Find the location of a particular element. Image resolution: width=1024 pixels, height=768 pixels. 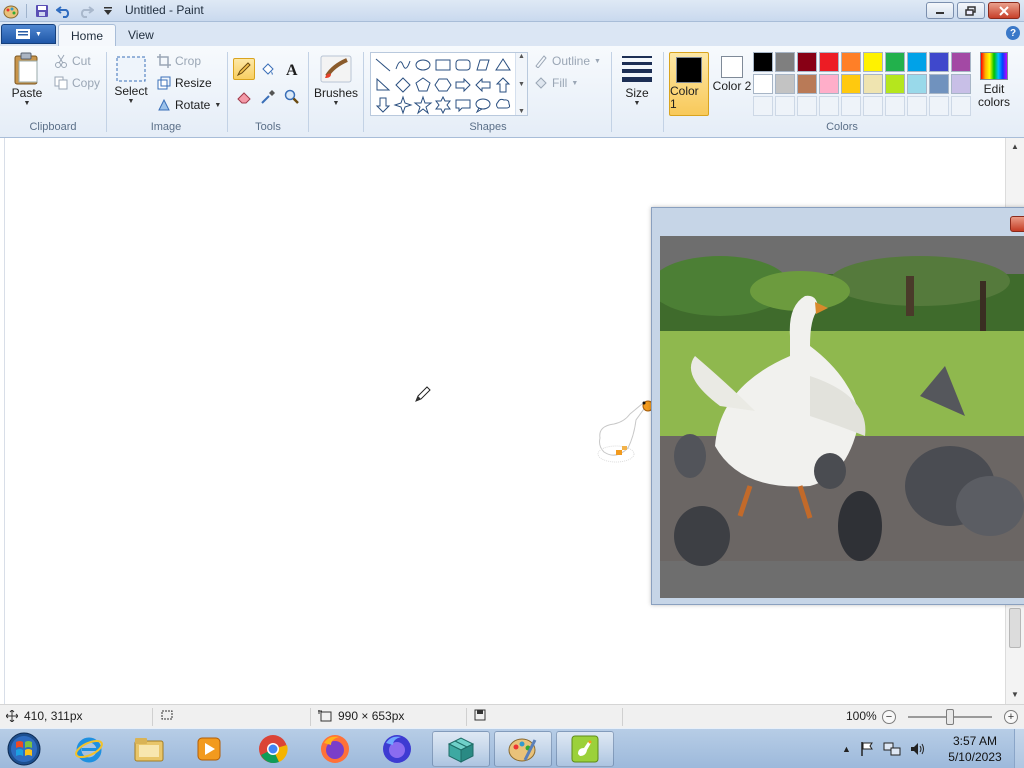

paste-button: Paste ▼ is located at coordinates (27, 79).